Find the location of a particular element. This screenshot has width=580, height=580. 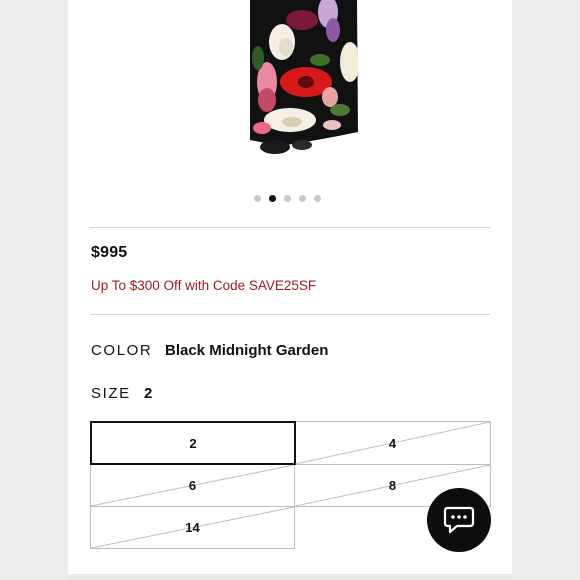

size-option-6: 6 is located at coordinates (192, 485).